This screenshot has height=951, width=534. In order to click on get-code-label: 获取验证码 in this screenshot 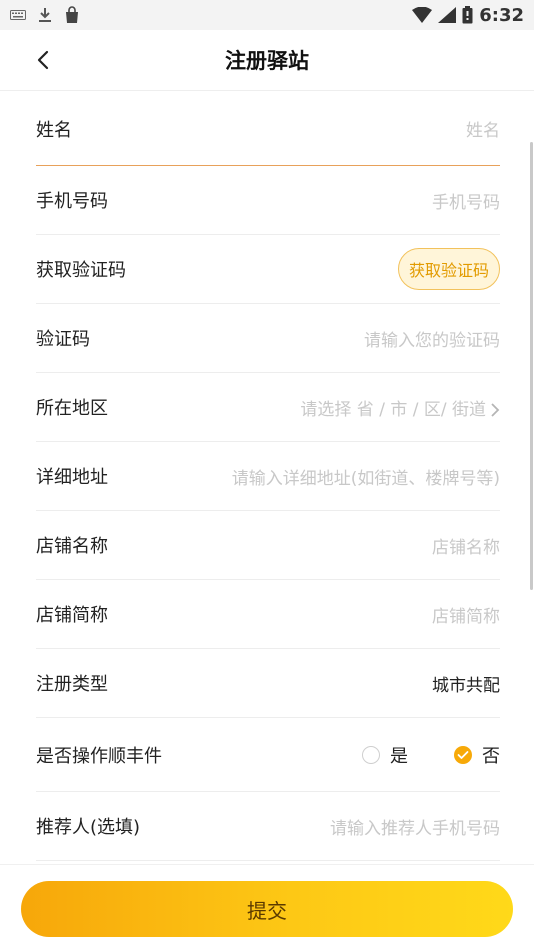, I will do `click(81, 270)`.